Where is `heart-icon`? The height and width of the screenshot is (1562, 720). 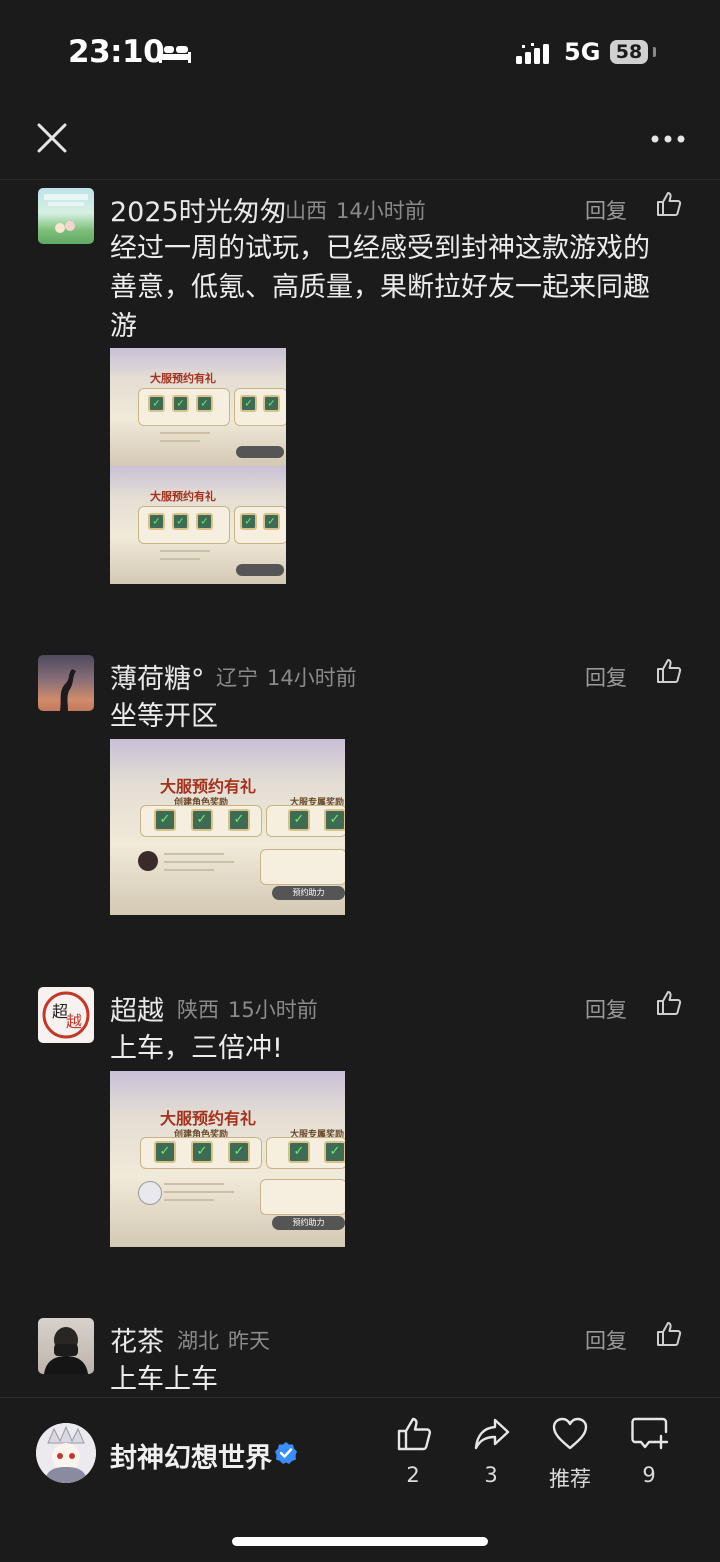 heart-icon is located at coordinates (570, 1436).